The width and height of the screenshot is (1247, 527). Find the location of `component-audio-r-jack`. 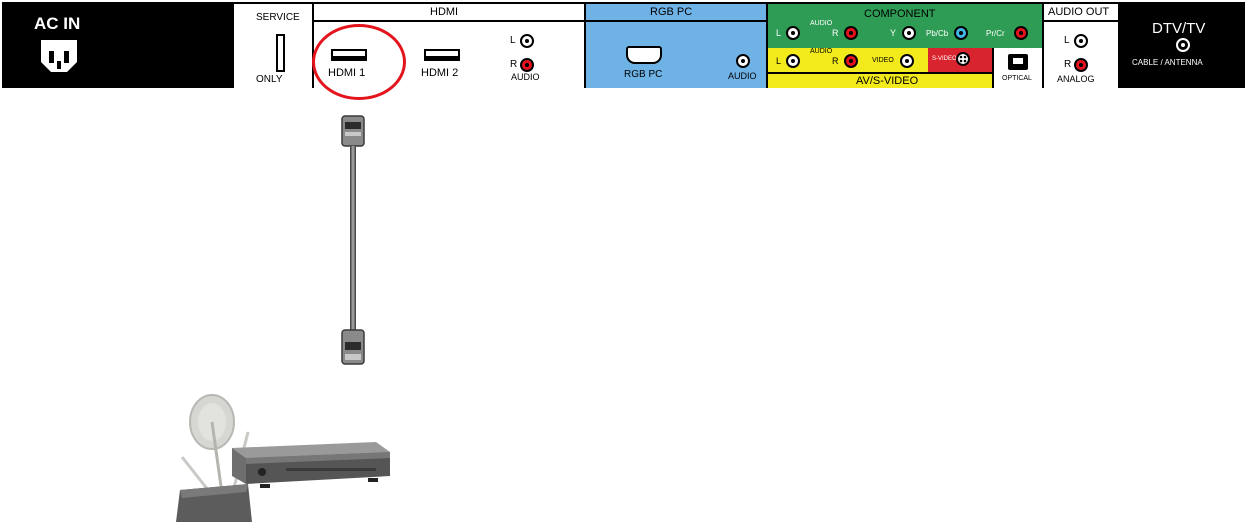

component-audio-r-jack is located at coordinates (851, 33).